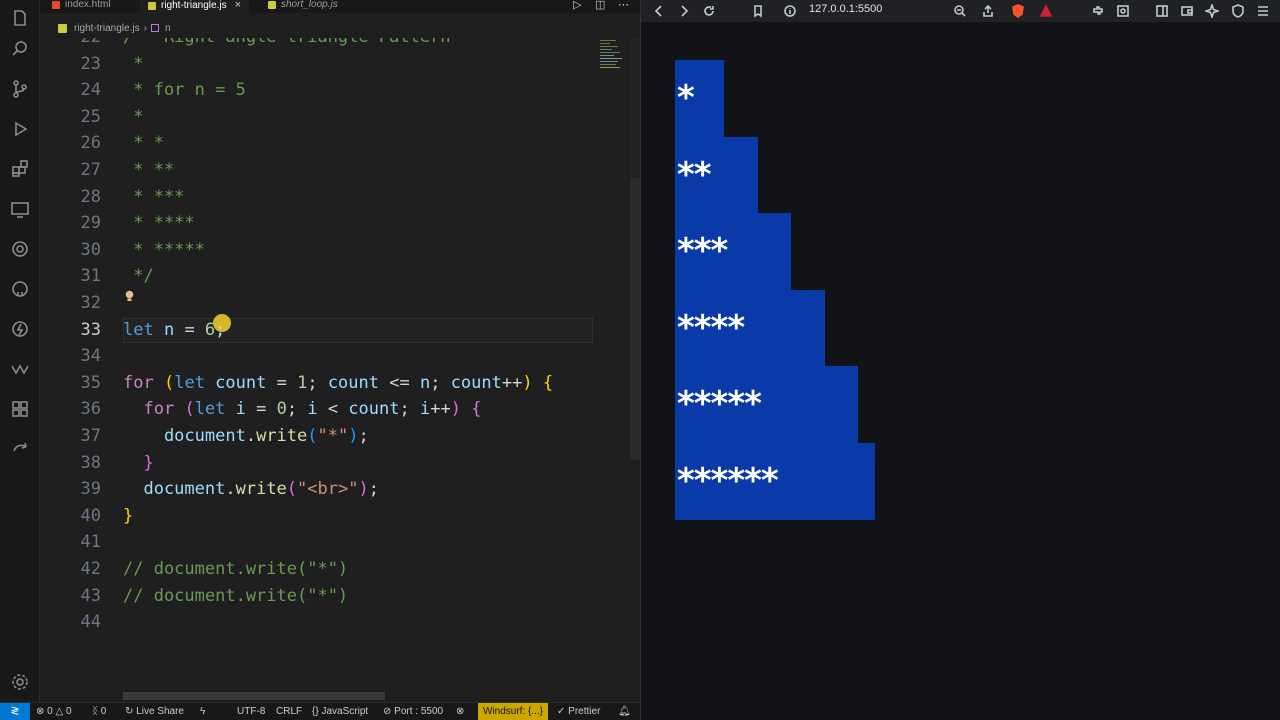  What do you see at coordinates (20, 369) in the screenshot?
I see `windsurf-icon` at bounding box center [20, 369].